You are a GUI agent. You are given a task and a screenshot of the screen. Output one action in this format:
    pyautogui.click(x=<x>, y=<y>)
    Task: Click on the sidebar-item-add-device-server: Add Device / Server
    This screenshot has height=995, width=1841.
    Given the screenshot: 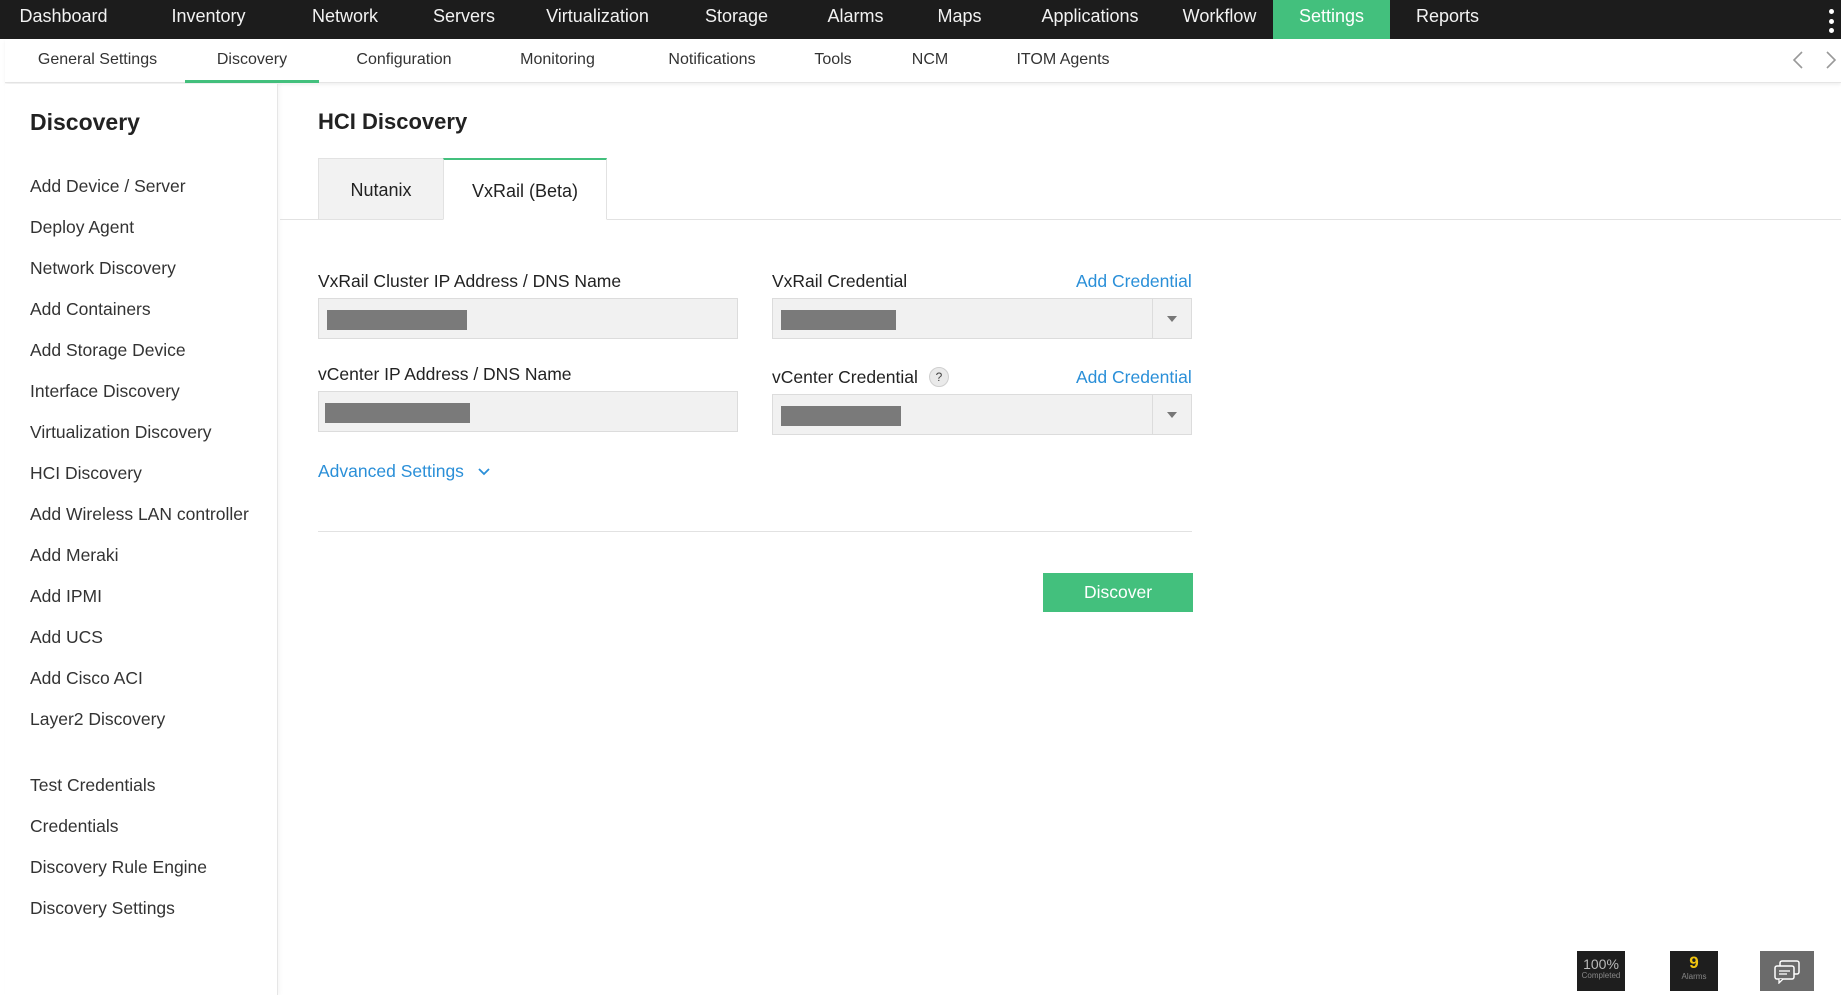 What is the action you would take?
    pyautogui.click(x=108, y=186)
    